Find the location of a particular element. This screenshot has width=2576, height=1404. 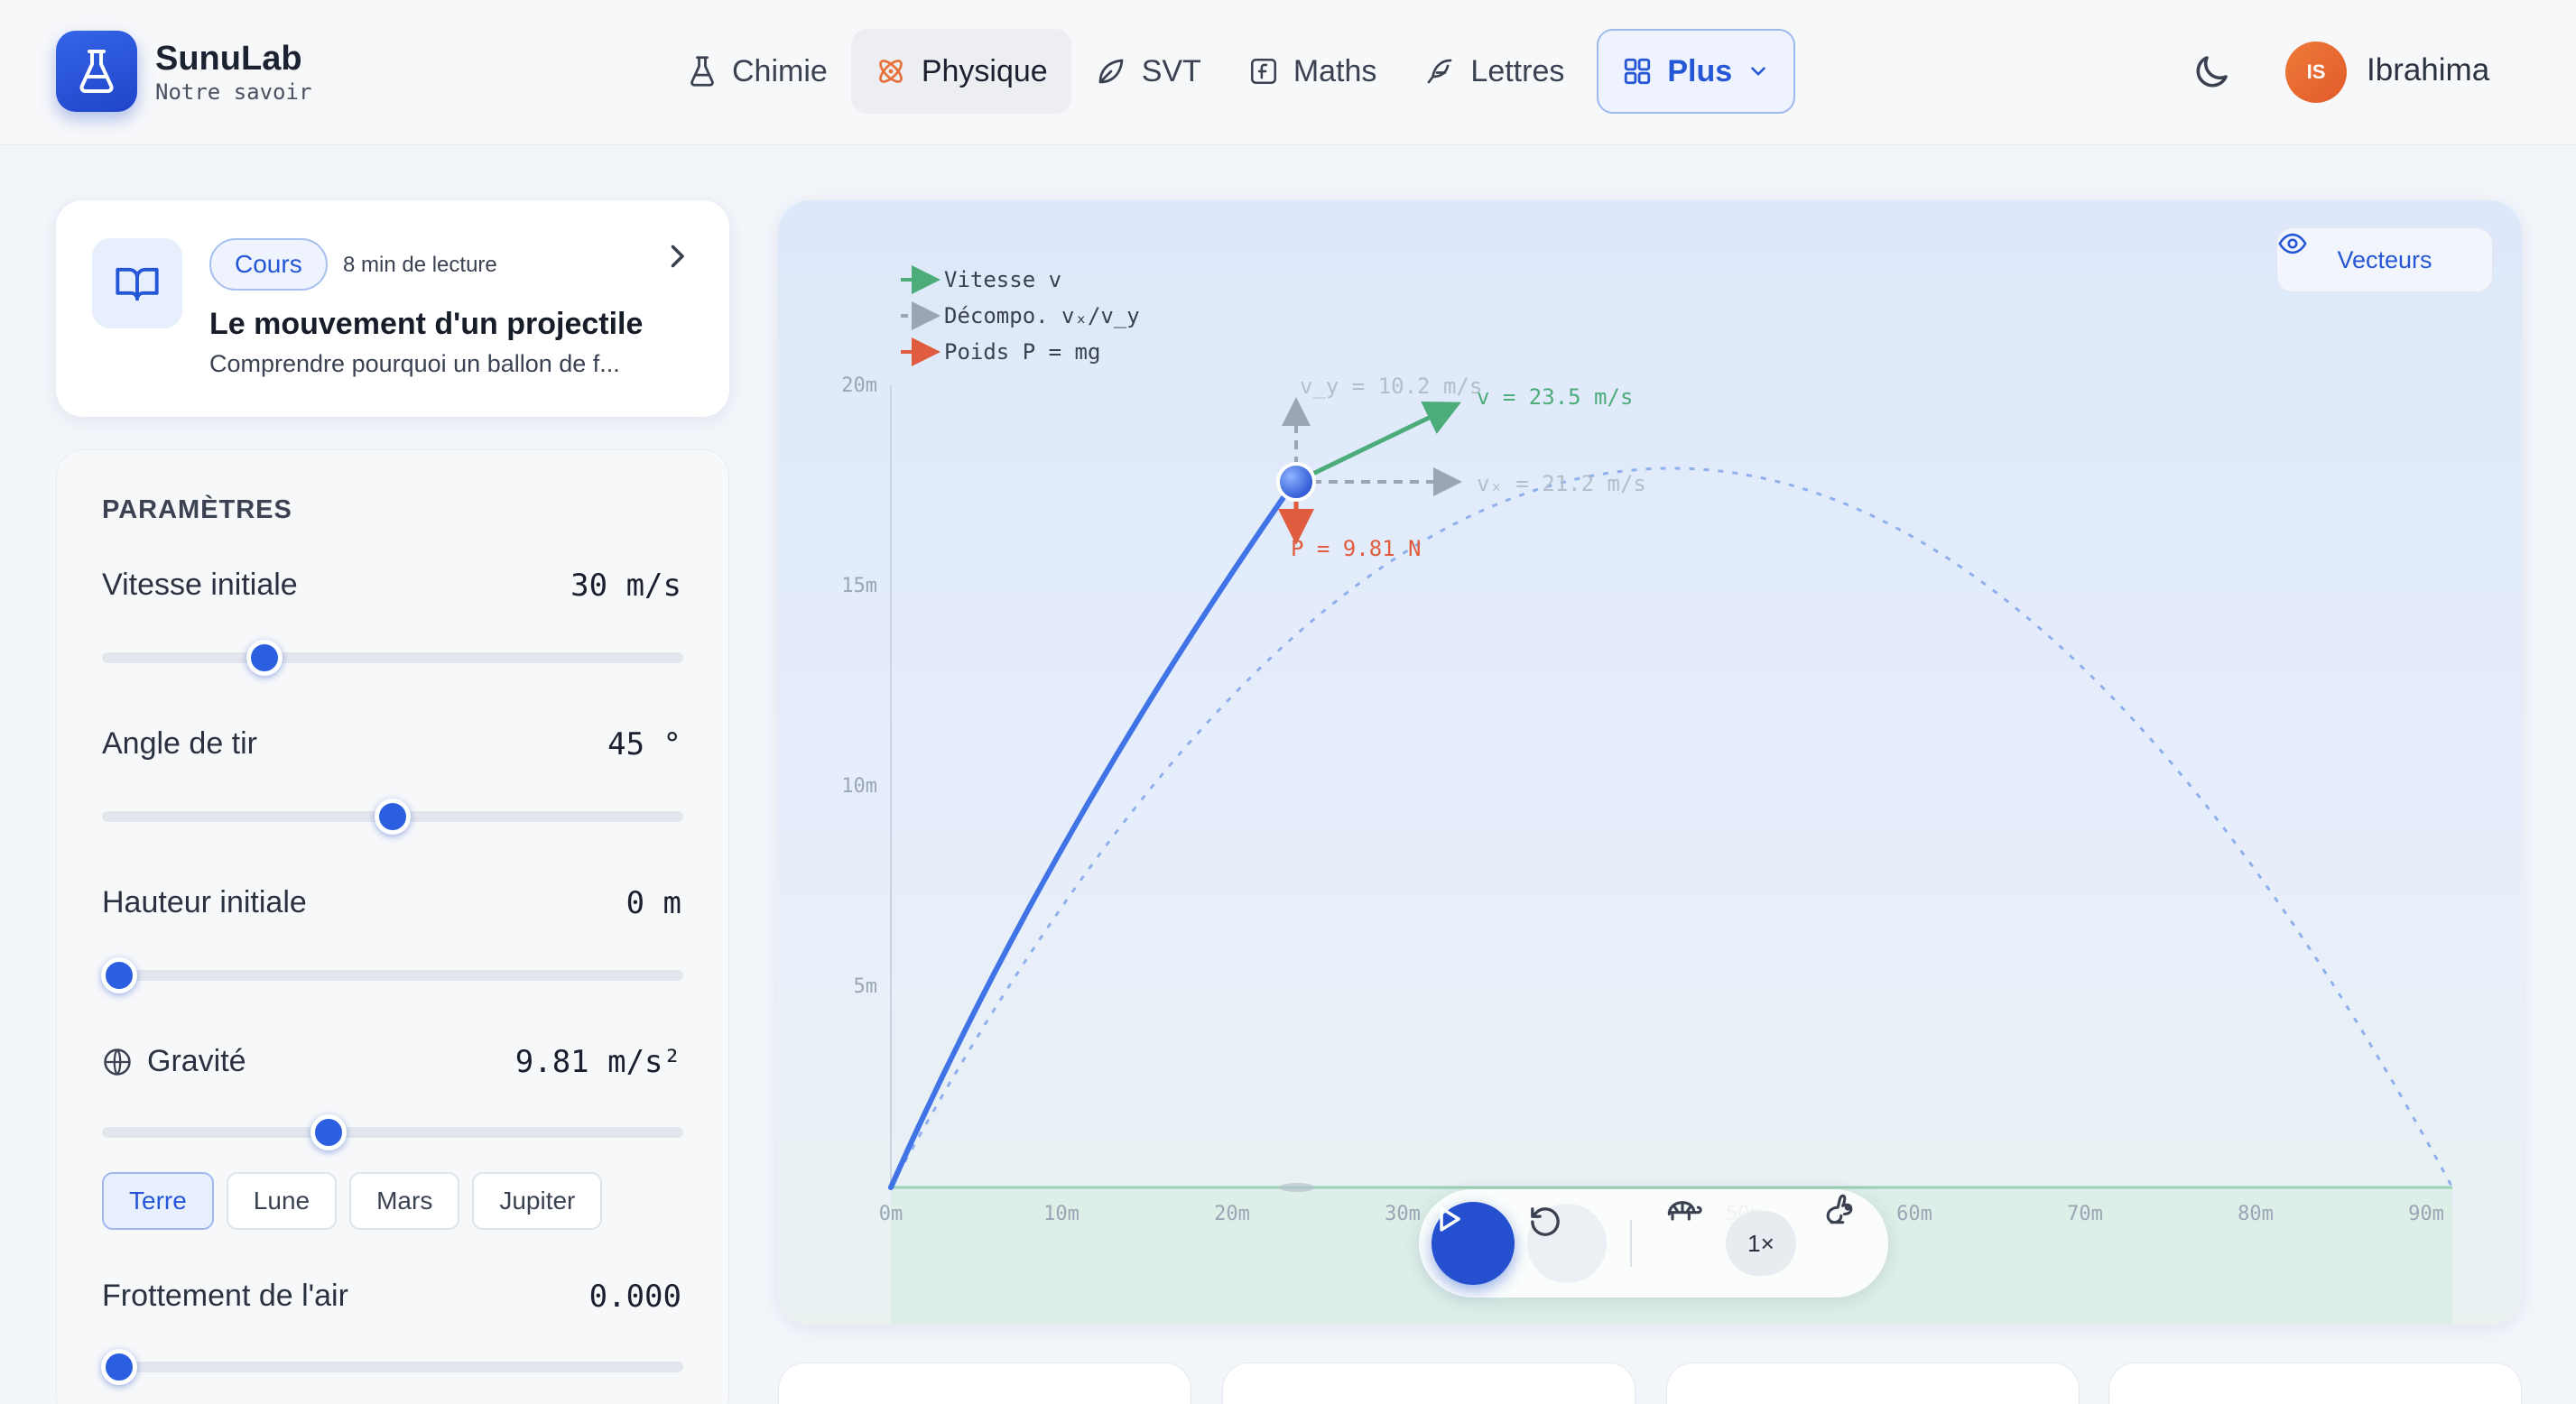

globe-icon is located at coordinates (118, 1062).